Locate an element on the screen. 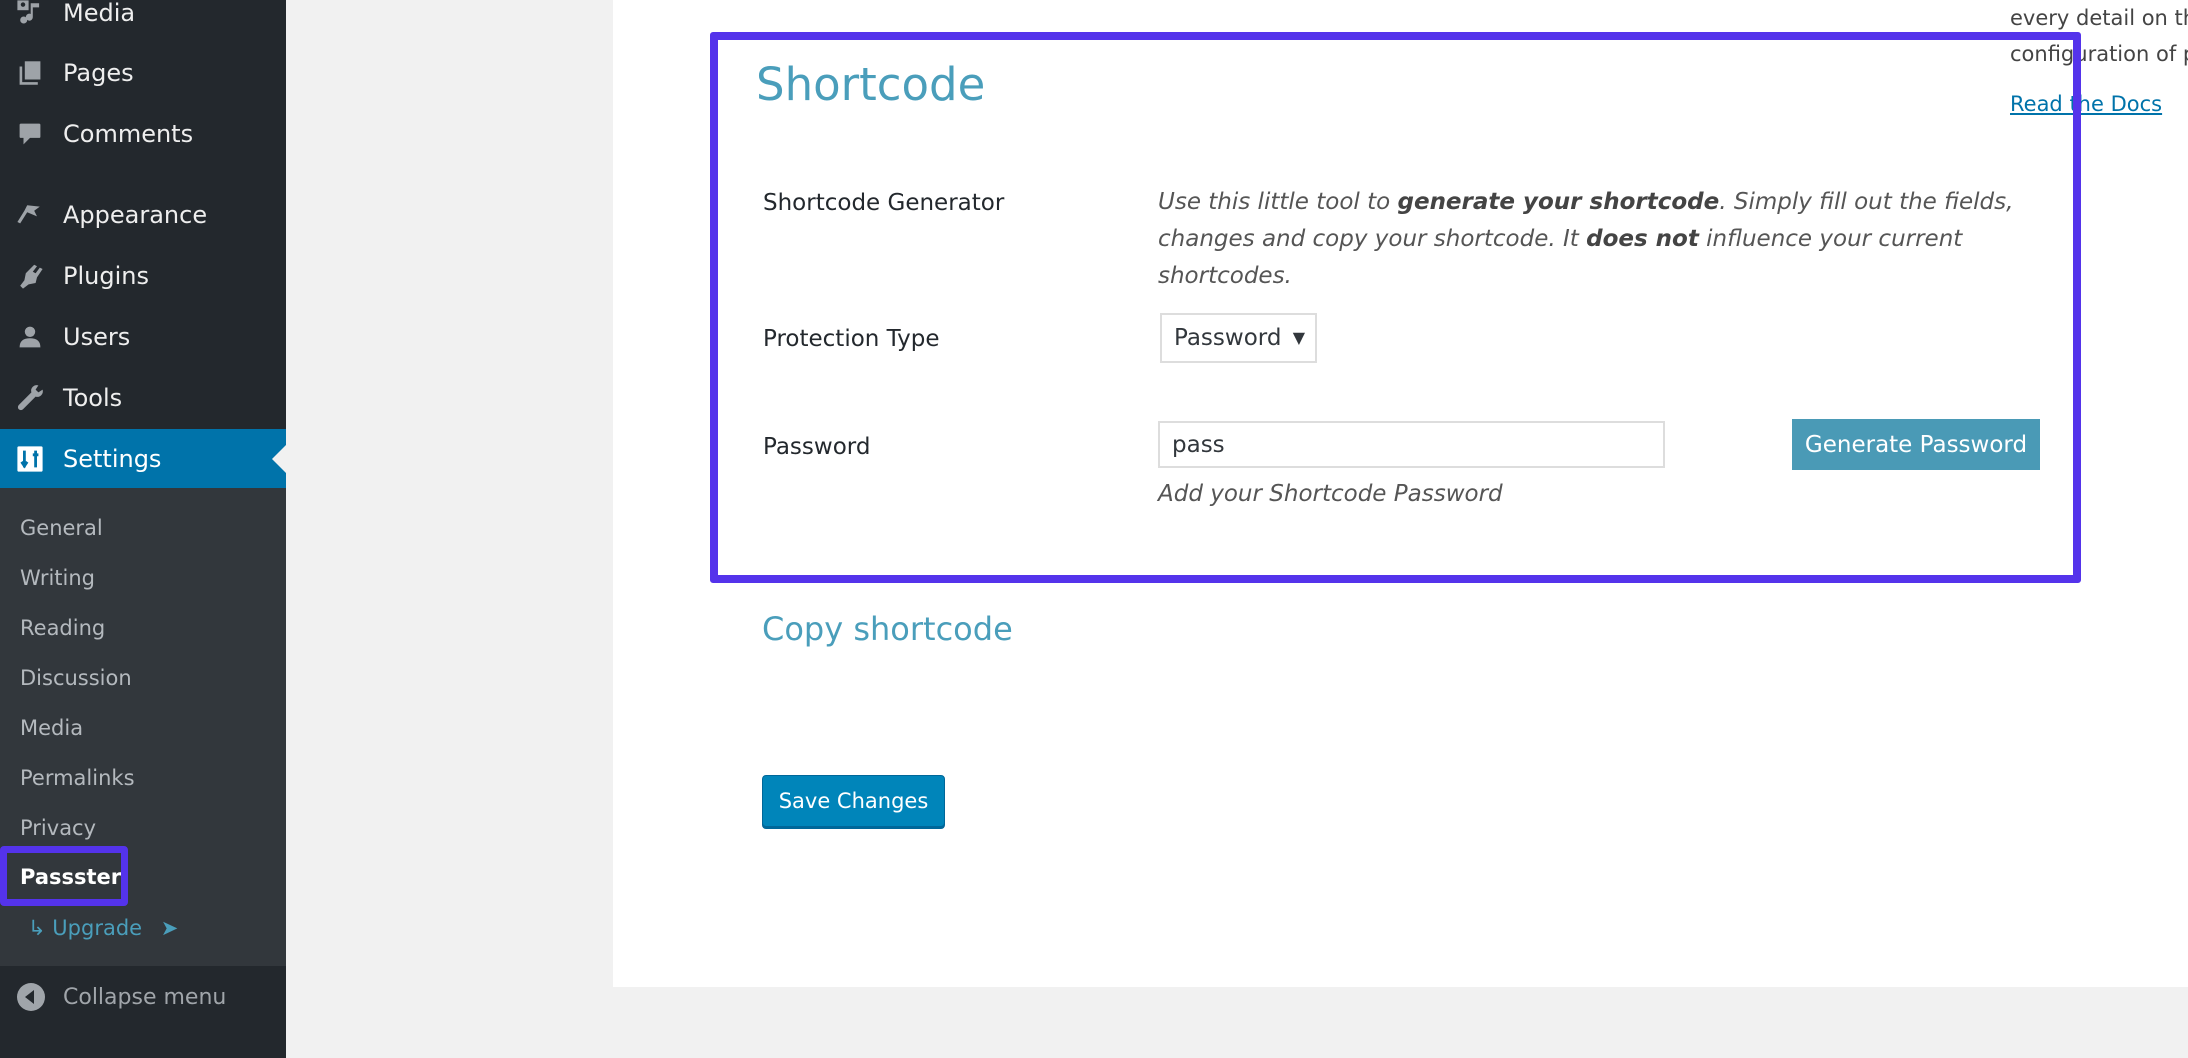 This screenshot has width=2188, height=1058. arrow-right-icon: ➤ is located at coordinates (169, 928).